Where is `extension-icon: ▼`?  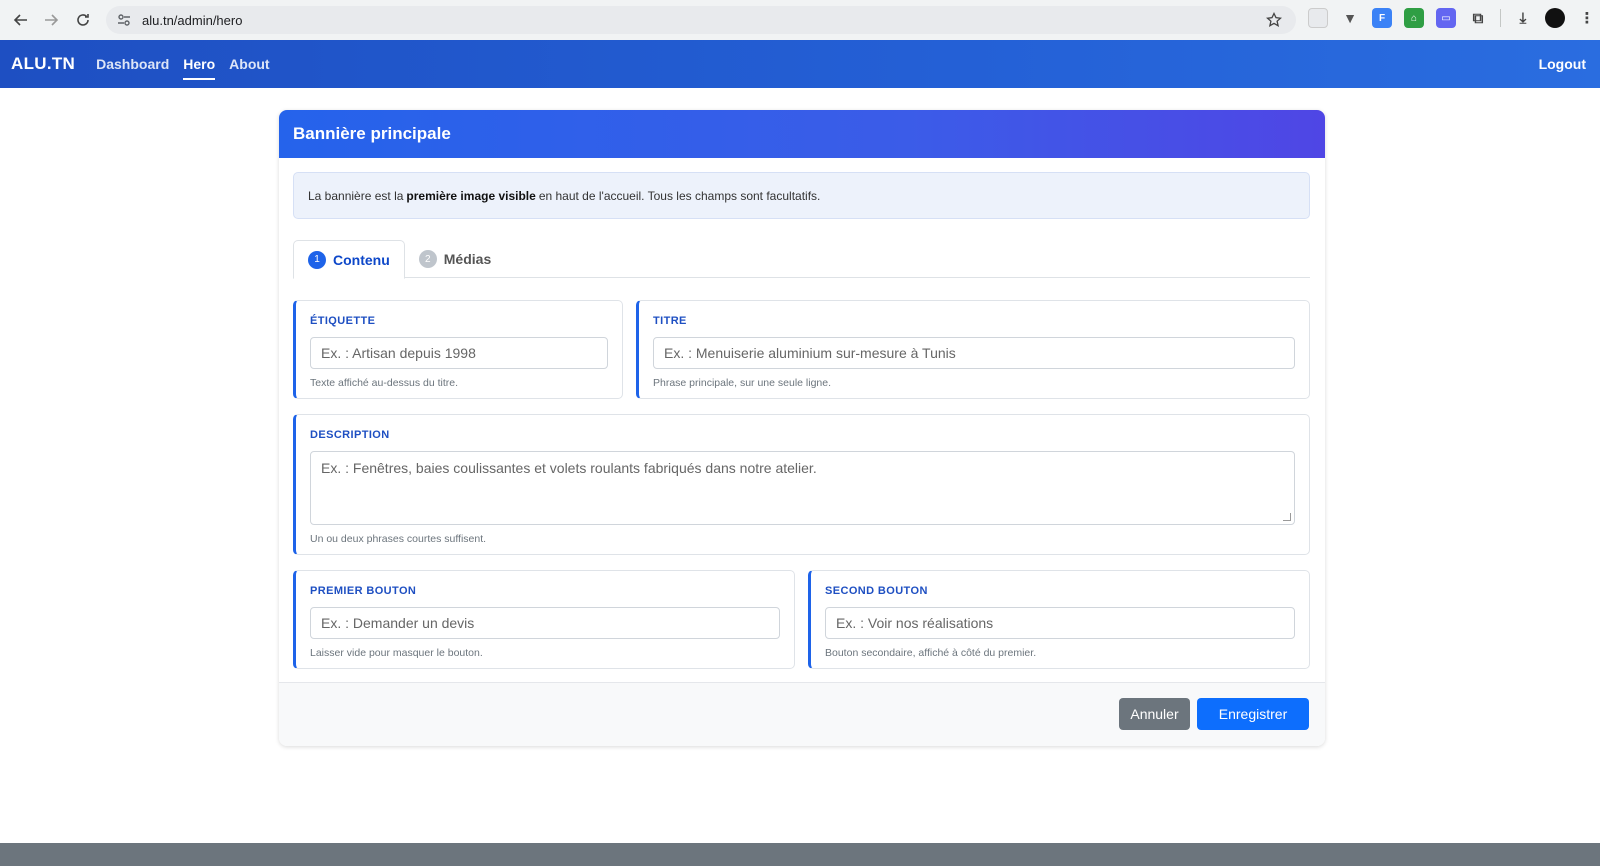 extension-icon: ▼ is located at coordinates (1350, 18).